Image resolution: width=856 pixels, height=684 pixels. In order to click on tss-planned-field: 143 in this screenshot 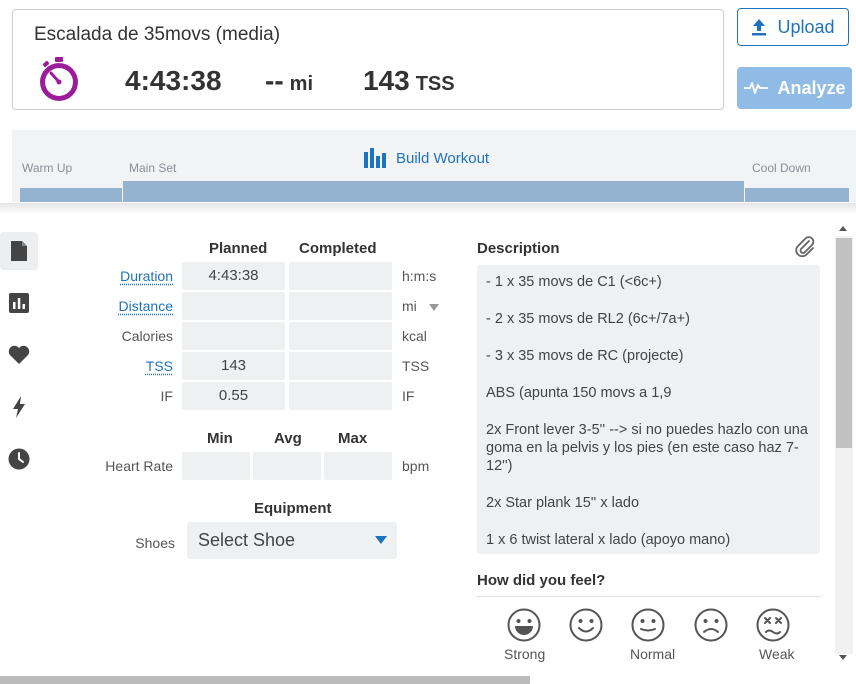, I will do `click(233, 366)`.